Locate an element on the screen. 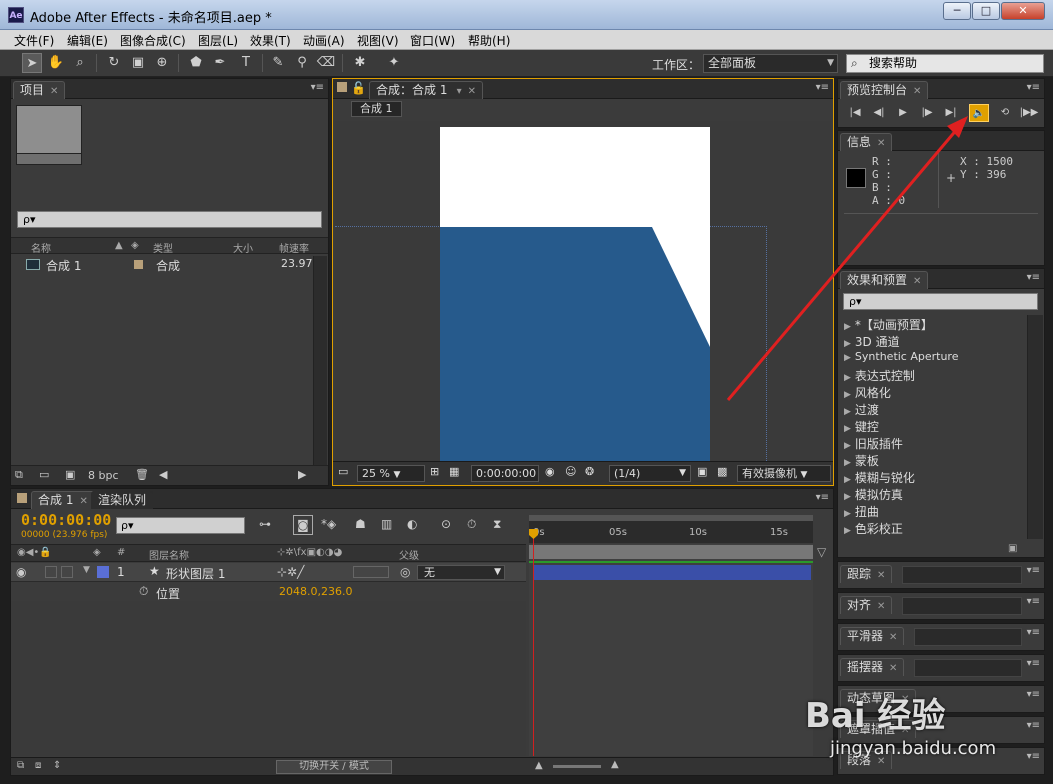  in-out-pane-icon: ⇕ is located at coordinates (57, 765).